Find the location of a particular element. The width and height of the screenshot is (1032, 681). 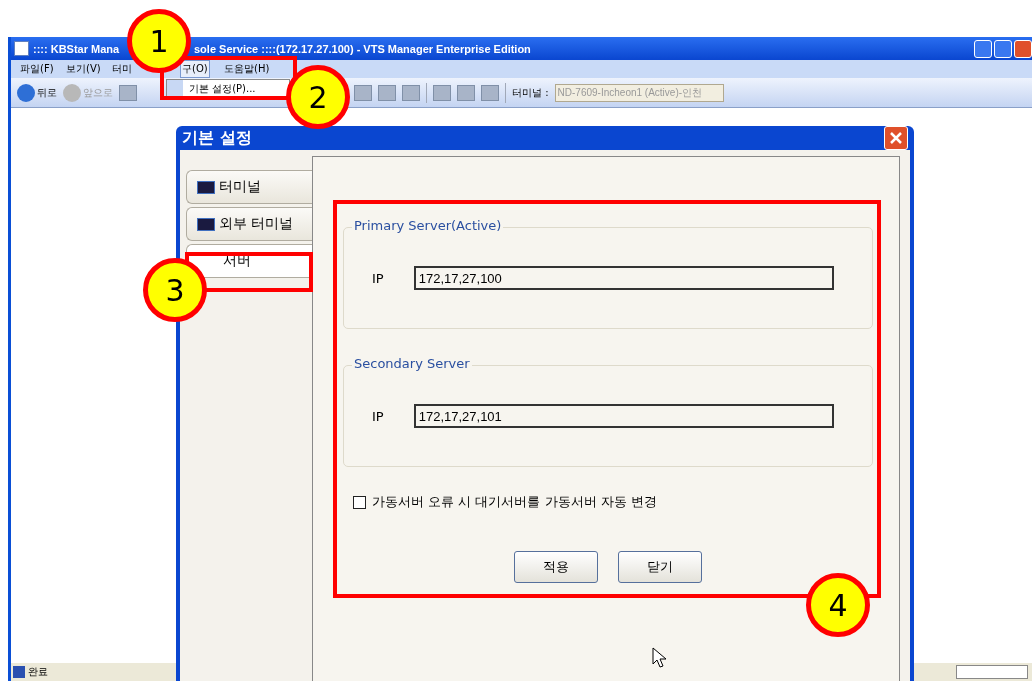

restore-button is located at coordinates (1003, 48).